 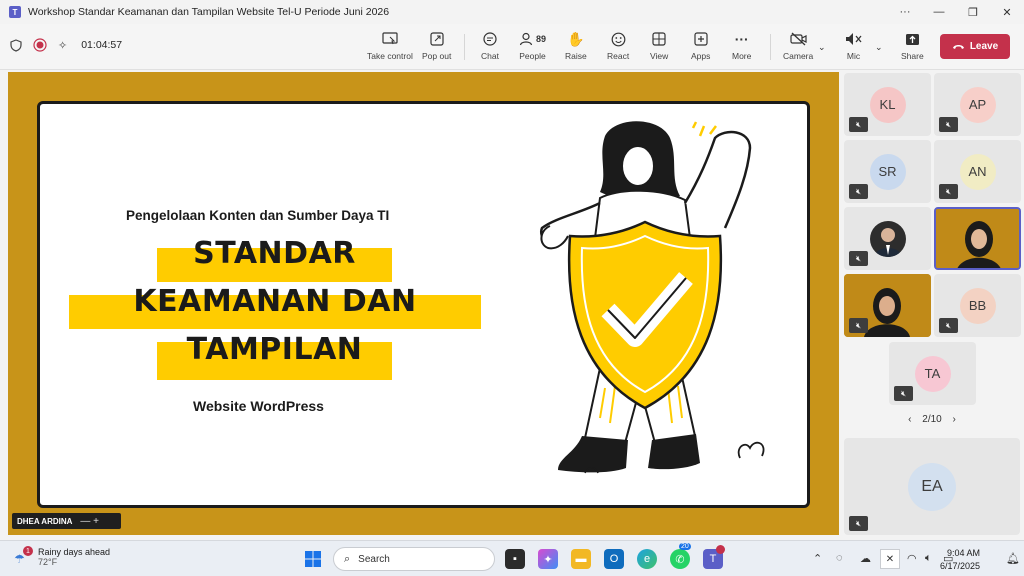 I want to click on mic-options-chevron: ⌄, so click(x=879, y=56).